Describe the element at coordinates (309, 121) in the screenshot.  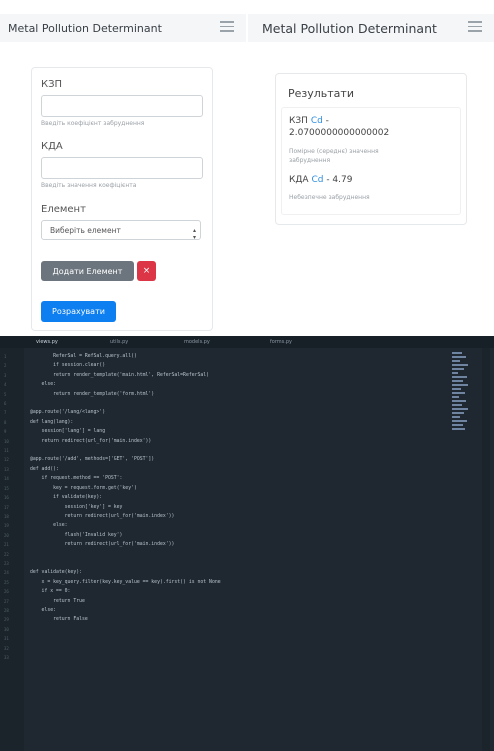
I see `kzp-result: КЗП Cd -` at that location.